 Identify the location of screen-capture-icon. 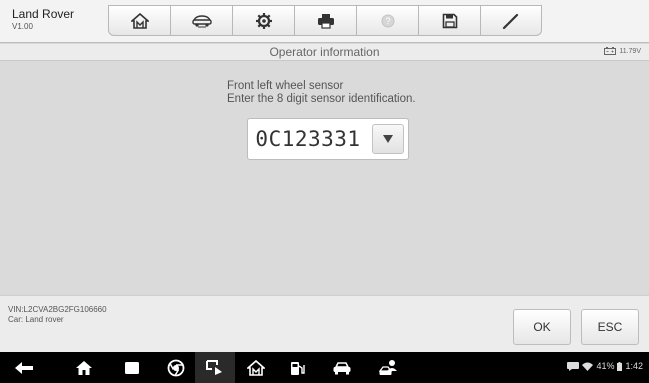
(214, 367).